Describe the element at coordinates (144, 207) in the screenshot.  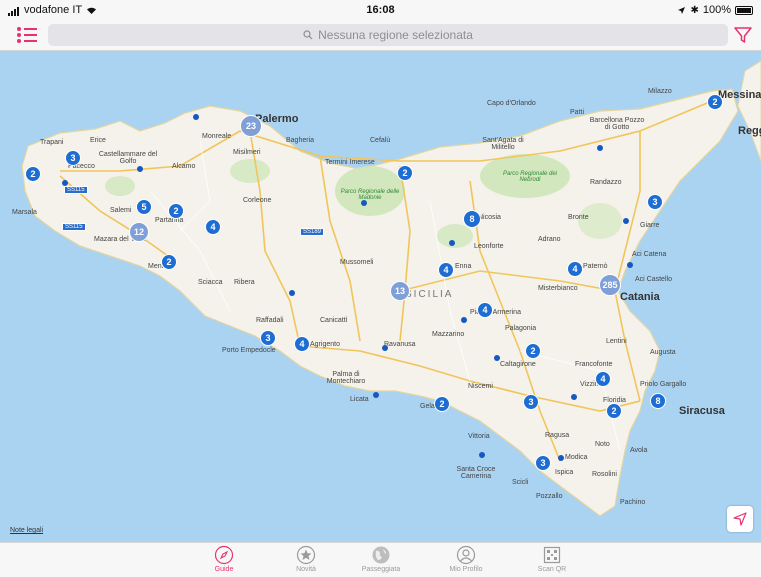
I see `cluster-marker: 5` at that location.